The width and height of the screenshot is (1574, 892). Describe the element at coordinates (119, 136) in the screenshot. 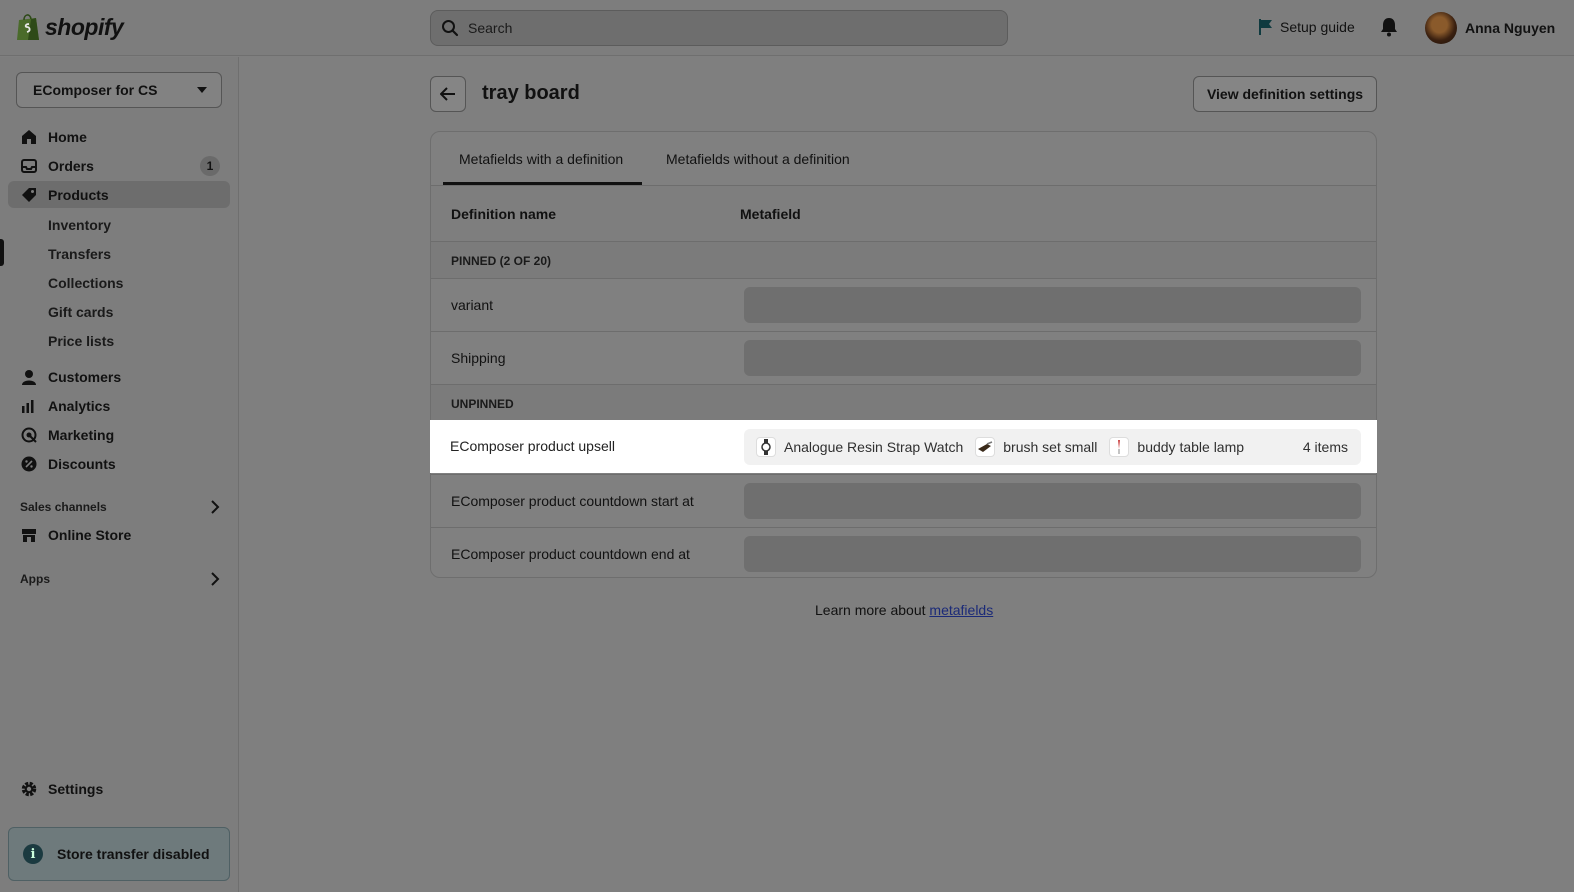

I see `sidebar-item-home: Home` at that location.